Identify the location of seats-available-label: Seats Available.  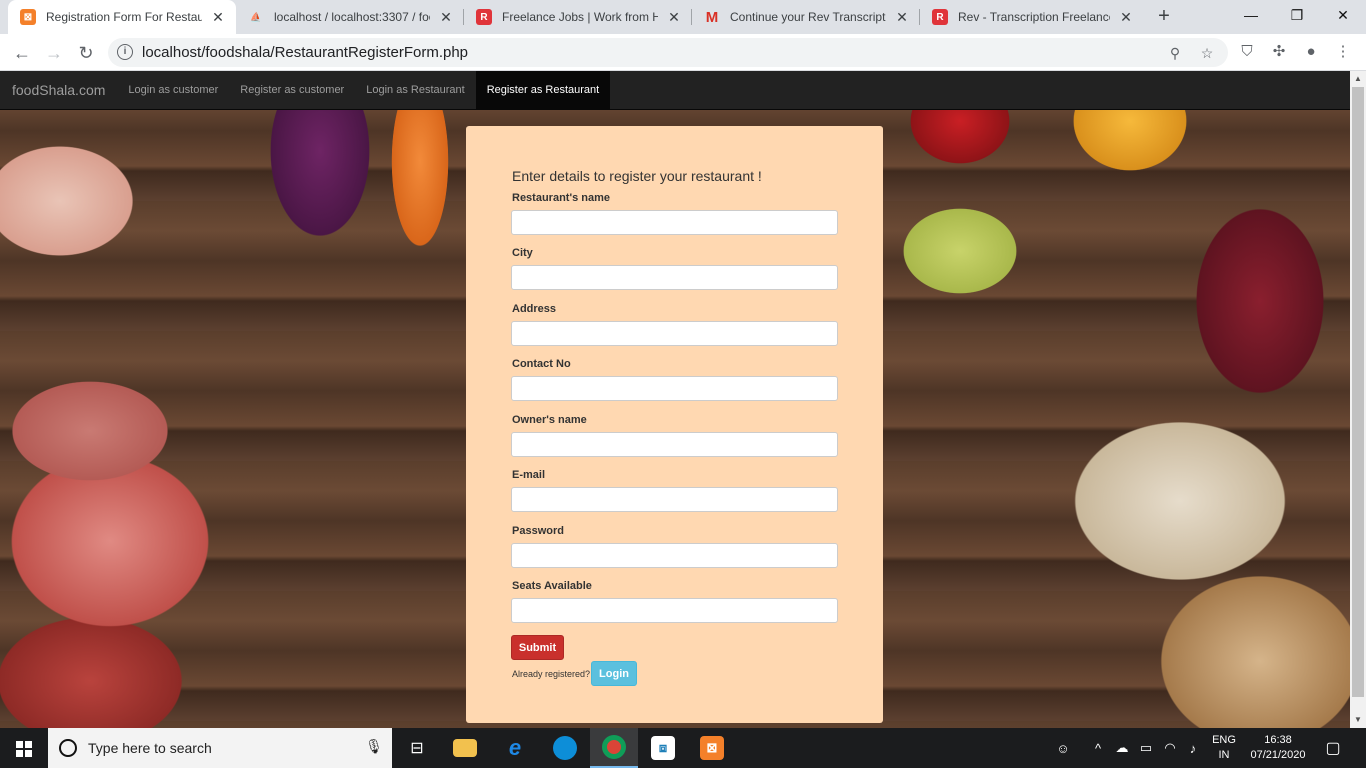
(552, 586).